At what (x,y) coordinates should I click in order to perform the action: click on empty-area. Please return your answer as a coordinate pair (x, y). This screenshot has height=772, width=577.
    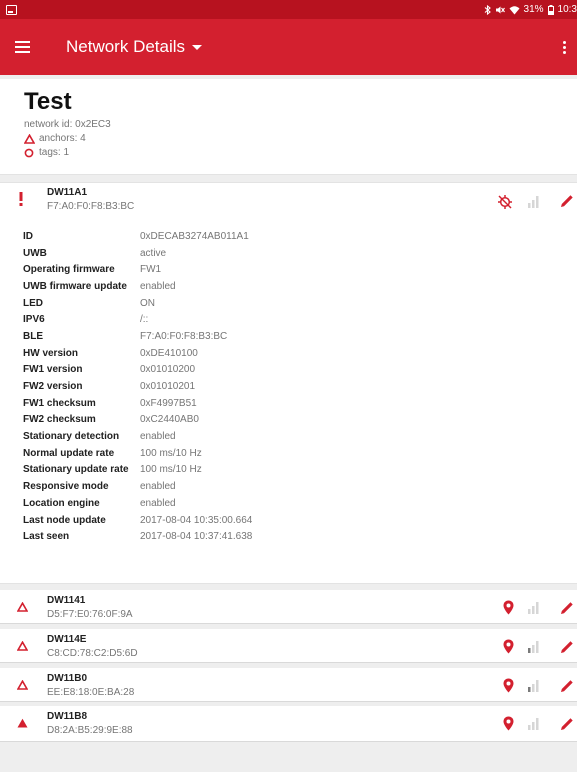
    Looking at the image, I should click on (288, 757).